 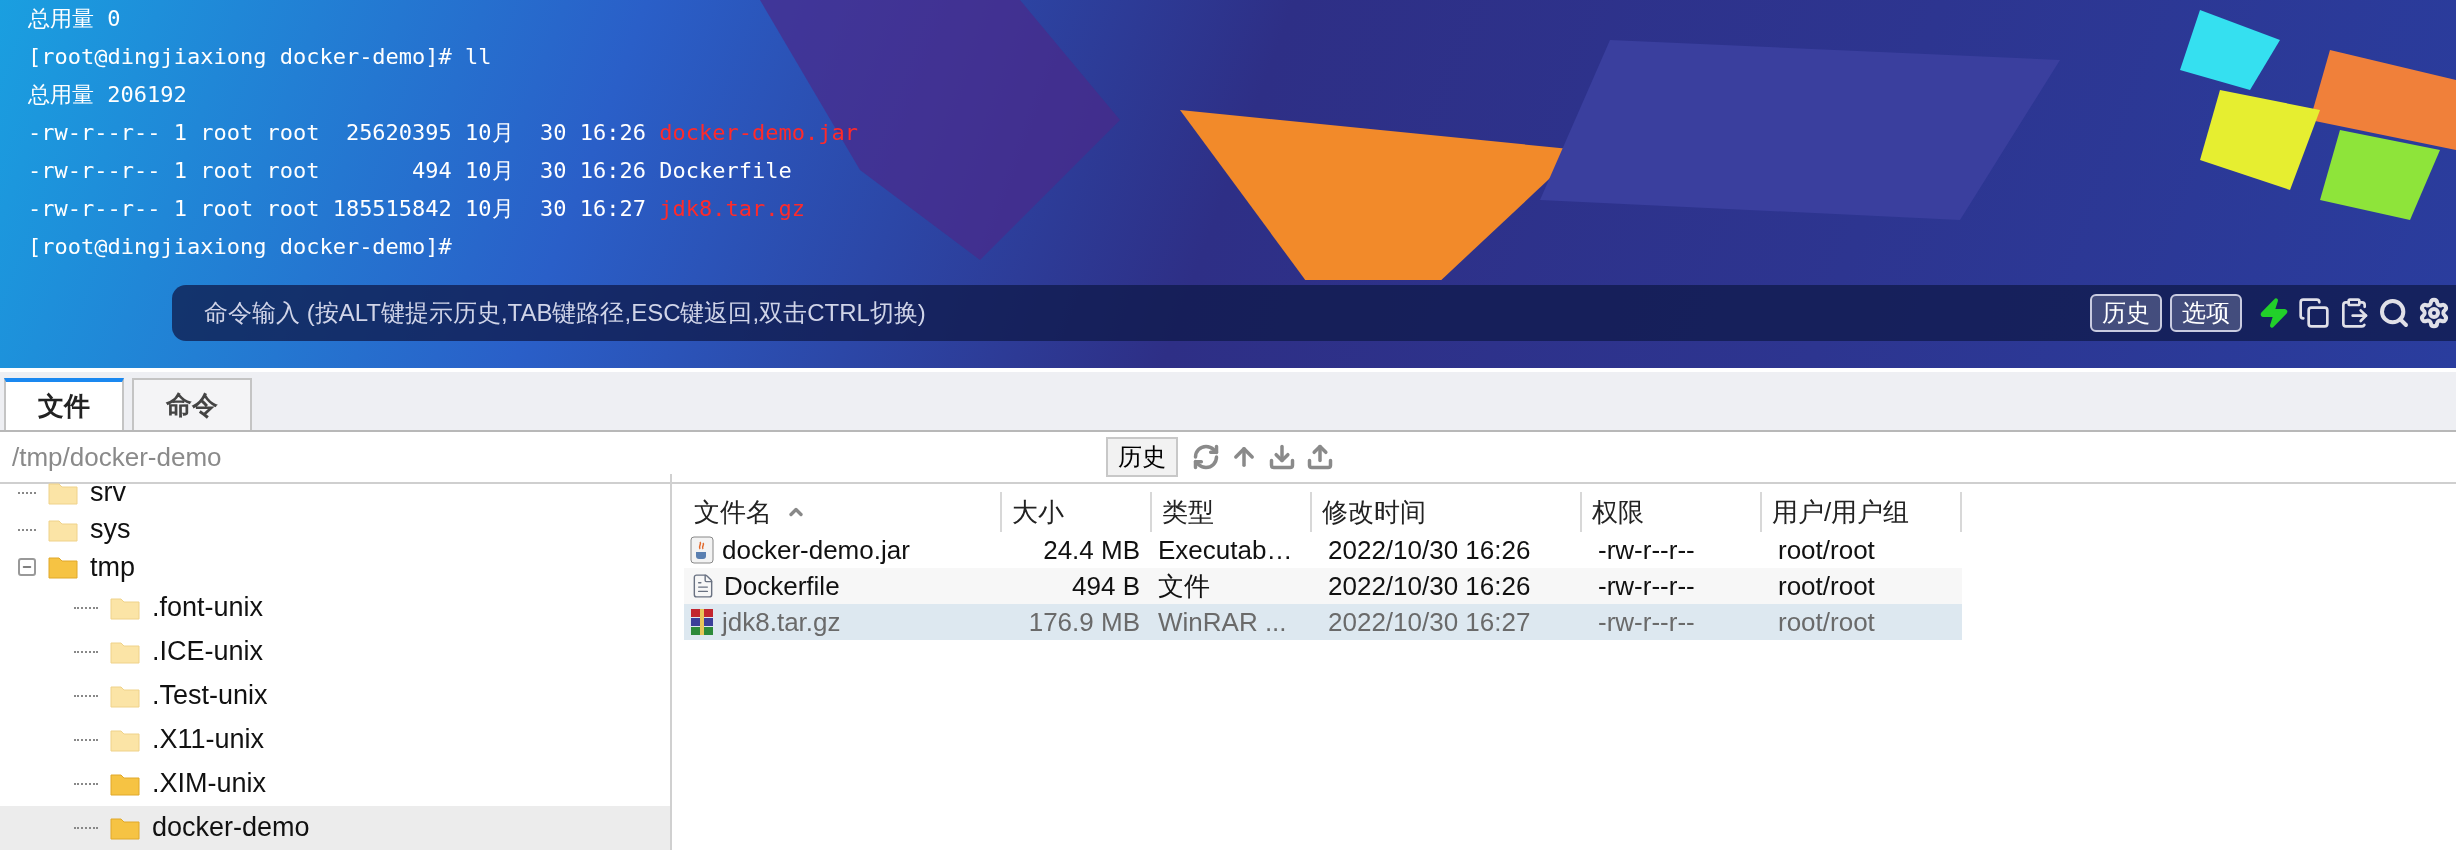 I want to click on copy-icon, so click(x=2314, y=313).